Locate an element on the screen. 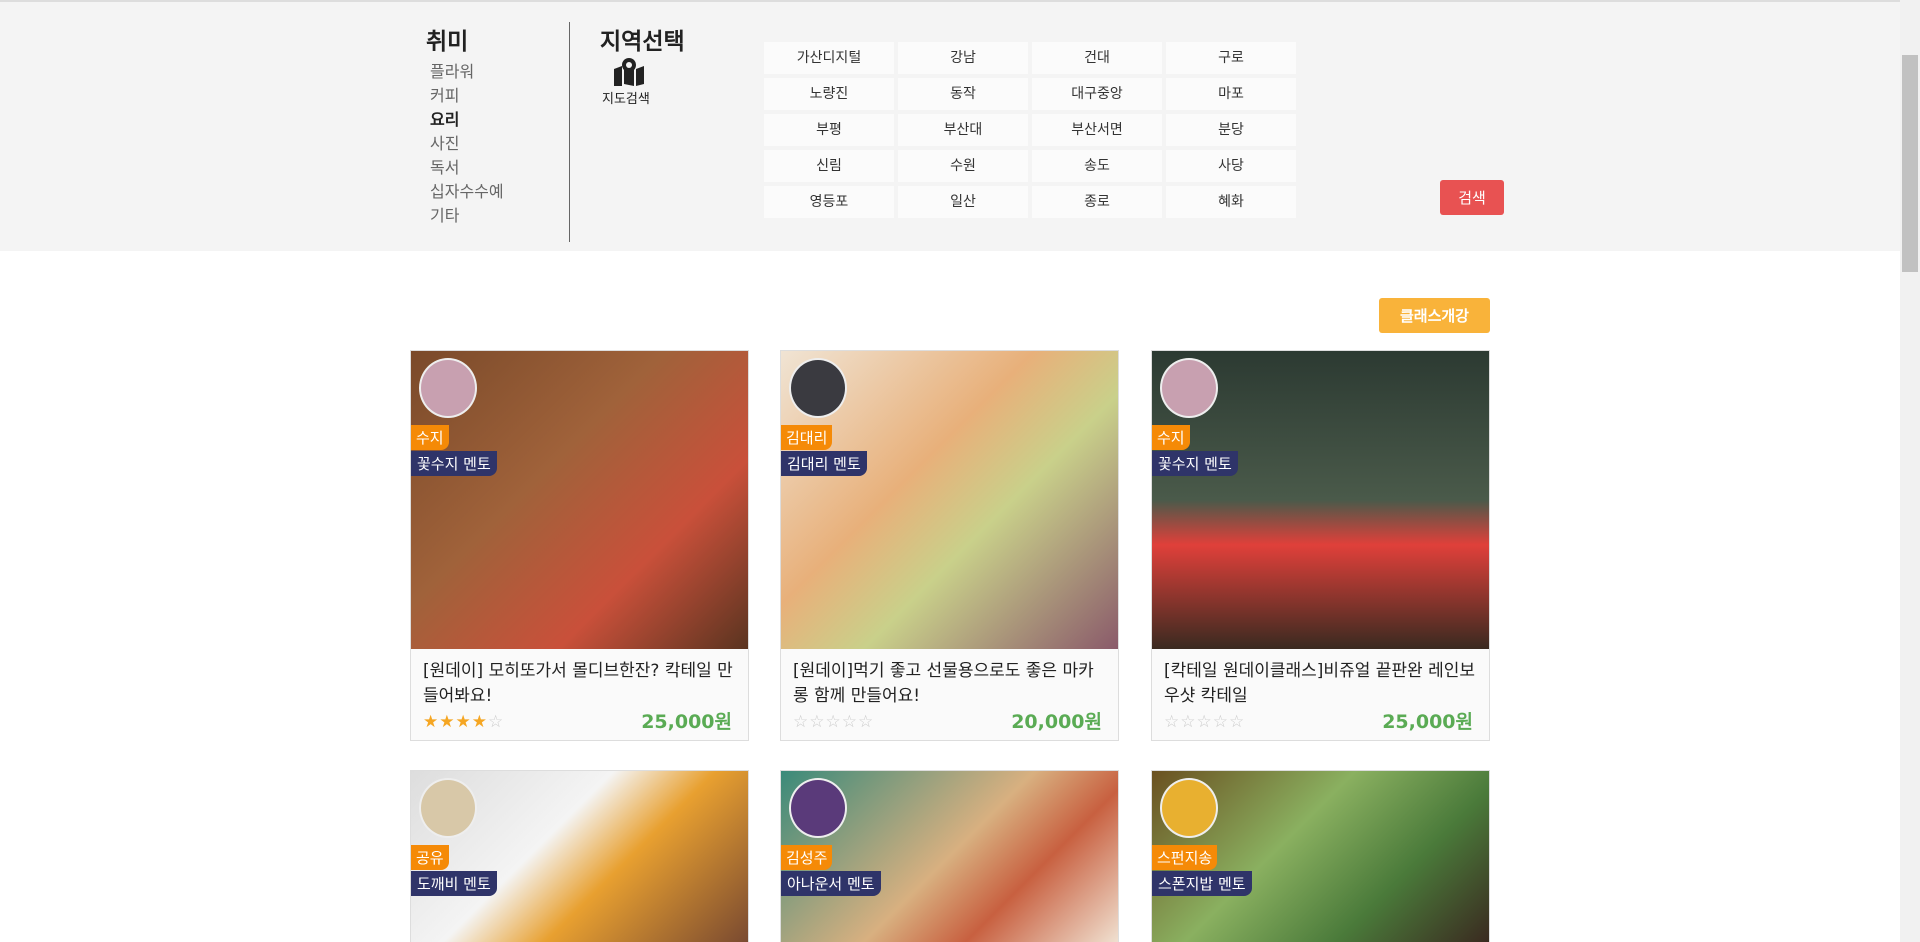 This screenshot has width=1920, height=942. region-option: 마포 is located at coordinates (1231, 94).